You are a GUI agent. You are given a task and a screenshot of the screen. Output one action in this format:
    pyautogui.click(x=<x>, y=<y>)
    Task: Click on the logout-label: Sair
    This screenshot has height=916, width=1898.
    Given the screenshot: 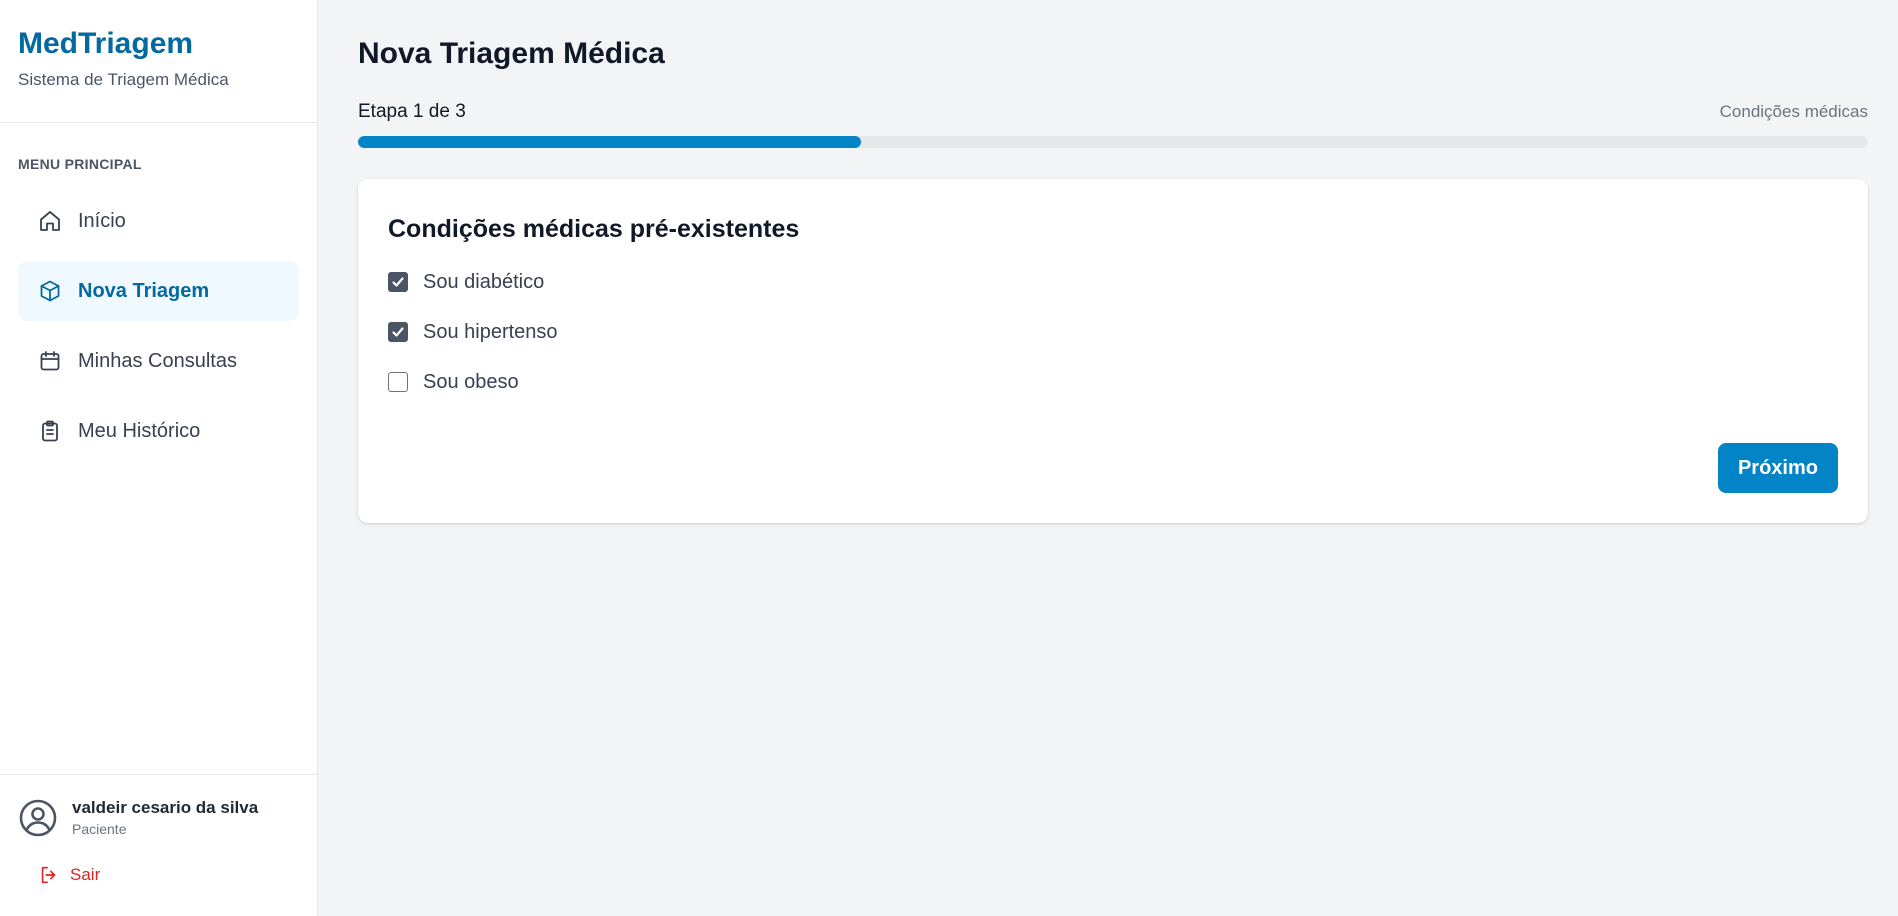 What is the action you would take?
    pyautogui.click(x=85, y=874)
    